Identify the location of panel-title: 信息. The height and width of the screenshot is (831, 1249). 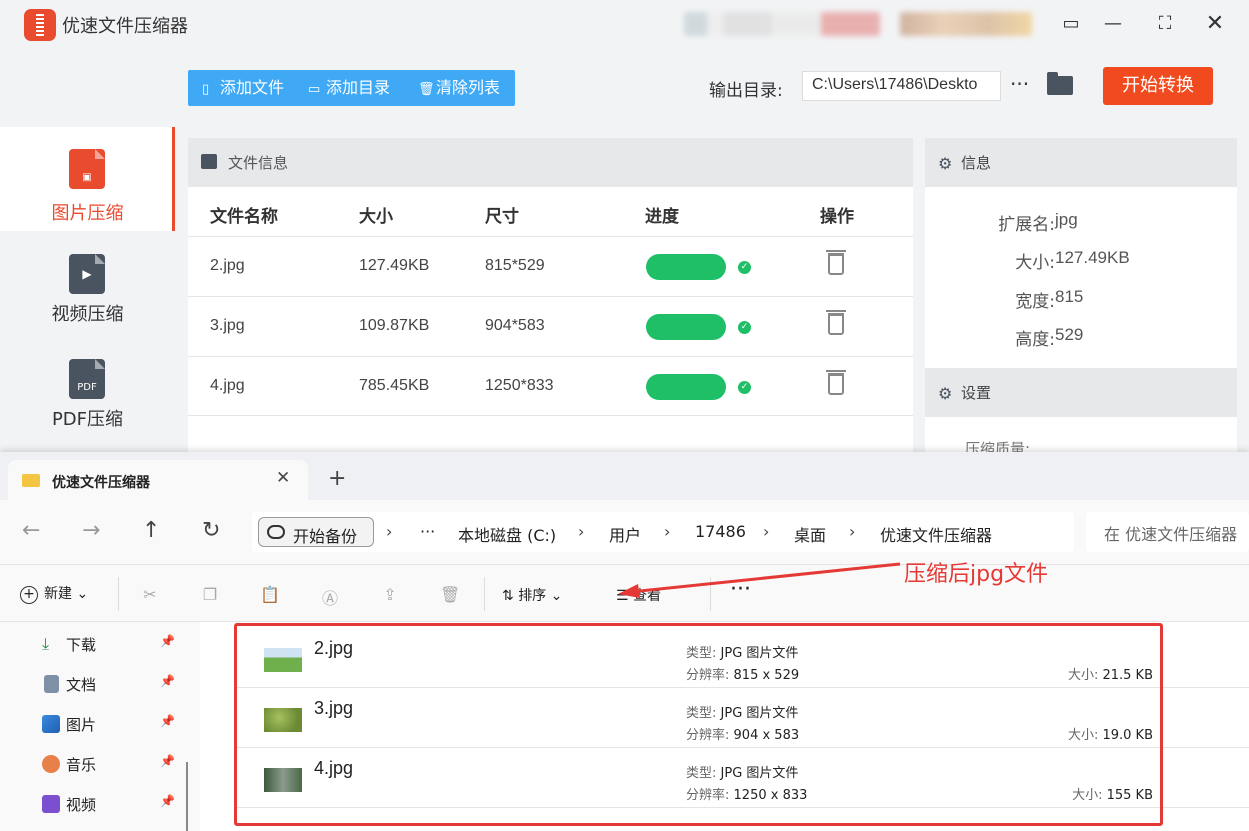
(976, 163).